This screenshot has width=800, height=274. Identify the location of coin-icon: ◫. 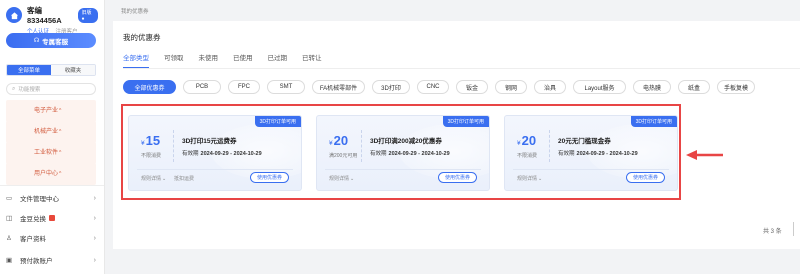
(9, 218).